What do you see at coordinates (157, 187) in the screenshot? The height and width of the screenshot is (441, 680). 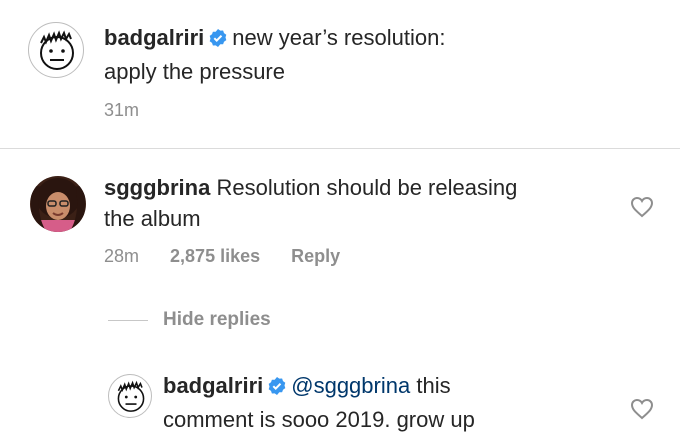 I see `comment-username: sgggbrina` at bounding box center [157, 187].